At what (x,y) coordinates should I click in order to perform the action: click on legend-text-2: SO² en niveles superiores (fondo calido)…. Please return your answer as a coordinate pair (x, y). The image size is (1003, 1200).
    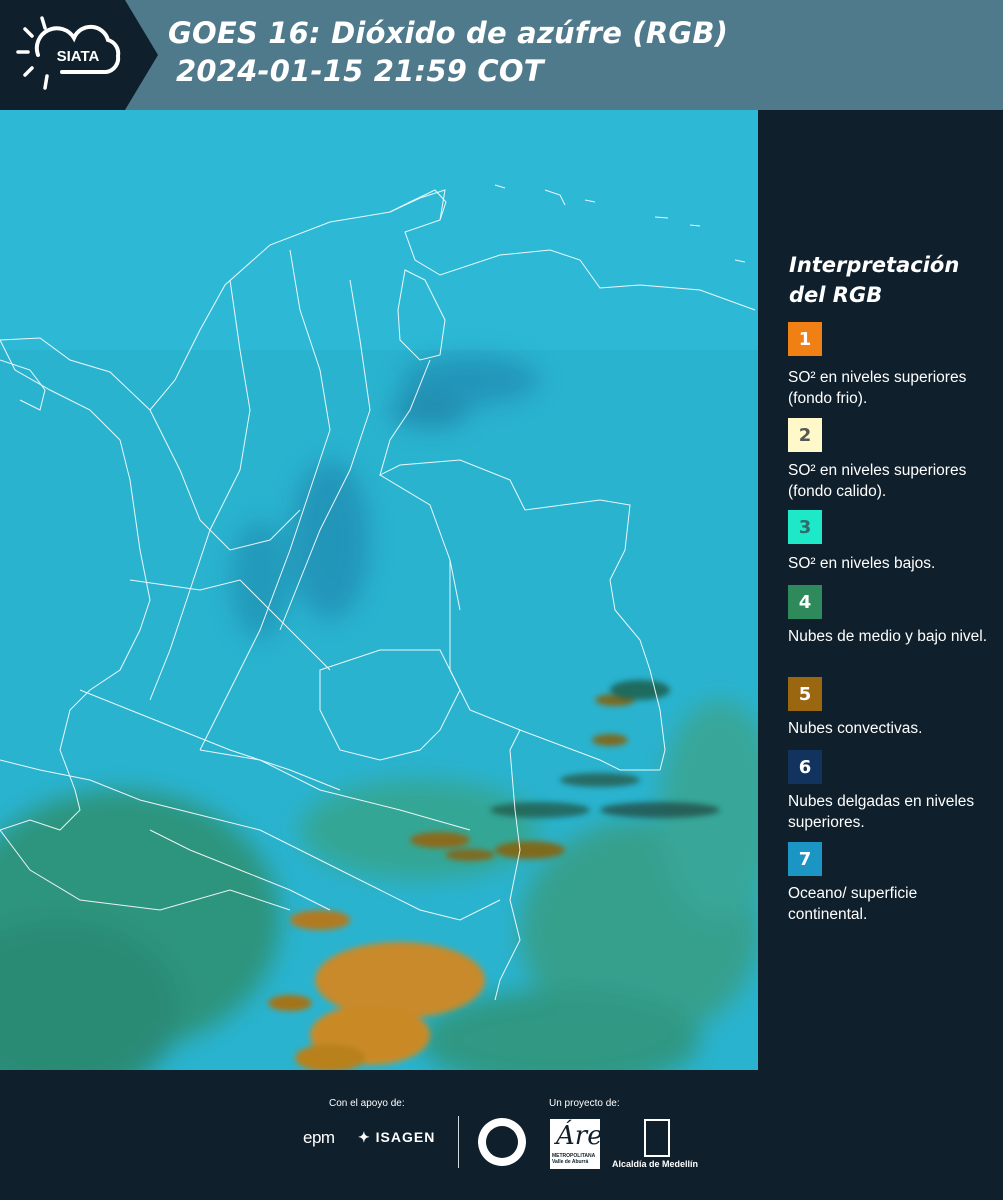
    Looking at the image, I should click on (877, 481).